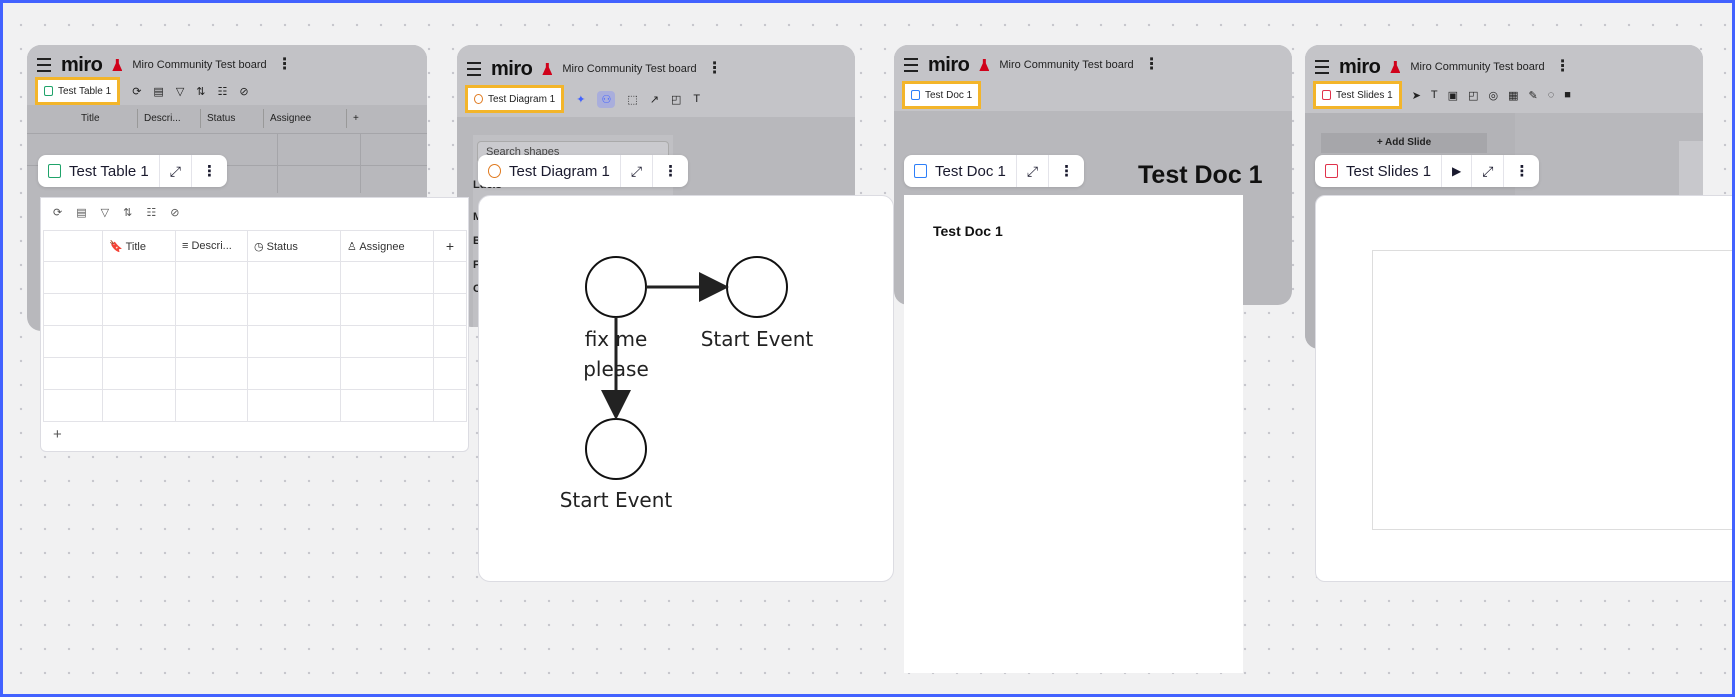  I want to click on node-label-1b: please, so click(616, 369).